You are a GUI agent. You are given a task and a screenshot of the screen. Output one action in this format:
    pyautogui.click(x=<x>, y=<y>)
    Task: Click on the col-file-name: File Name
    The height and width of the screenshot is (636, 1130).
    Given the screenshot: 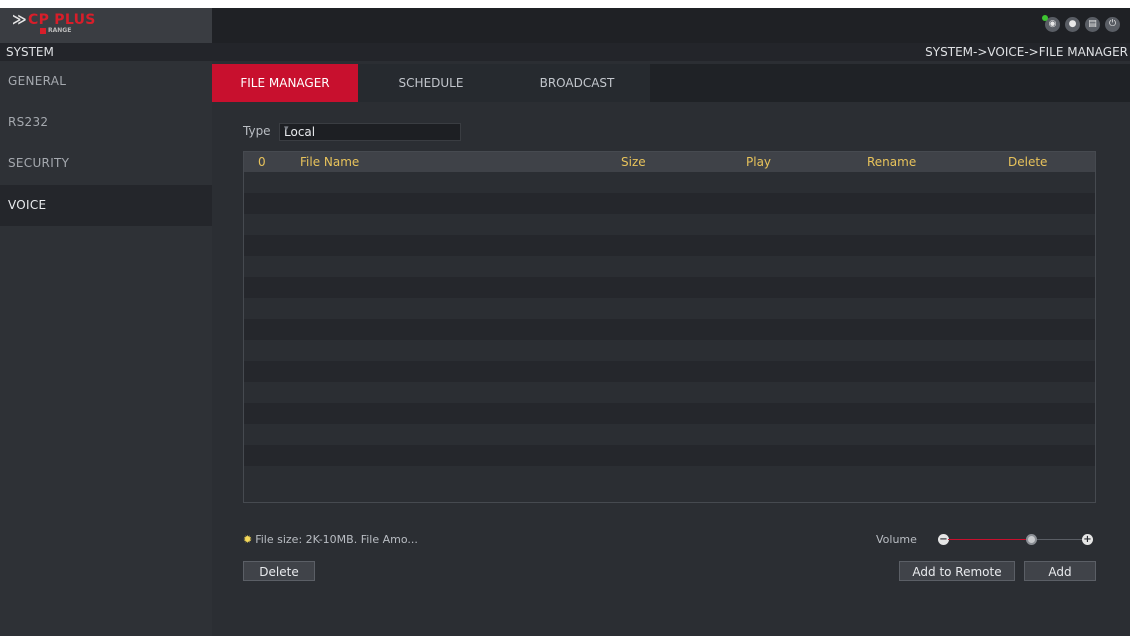 What is the action you would take?
    pyautogui.click(x=330, y=162)
    